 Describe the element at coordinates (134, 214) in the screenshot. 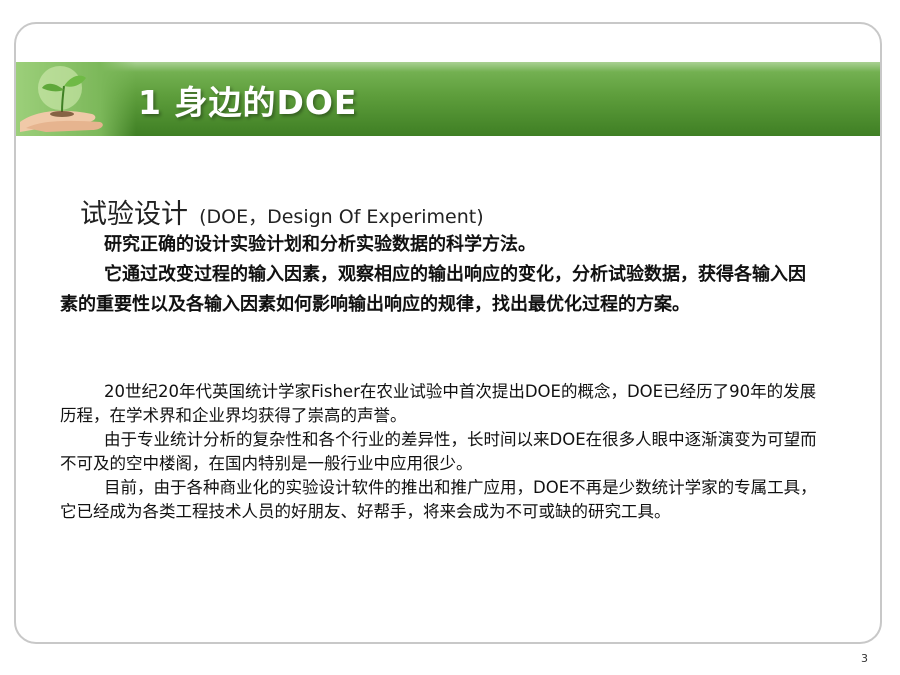

I see `section-heading-title: 试验设计` at that location.